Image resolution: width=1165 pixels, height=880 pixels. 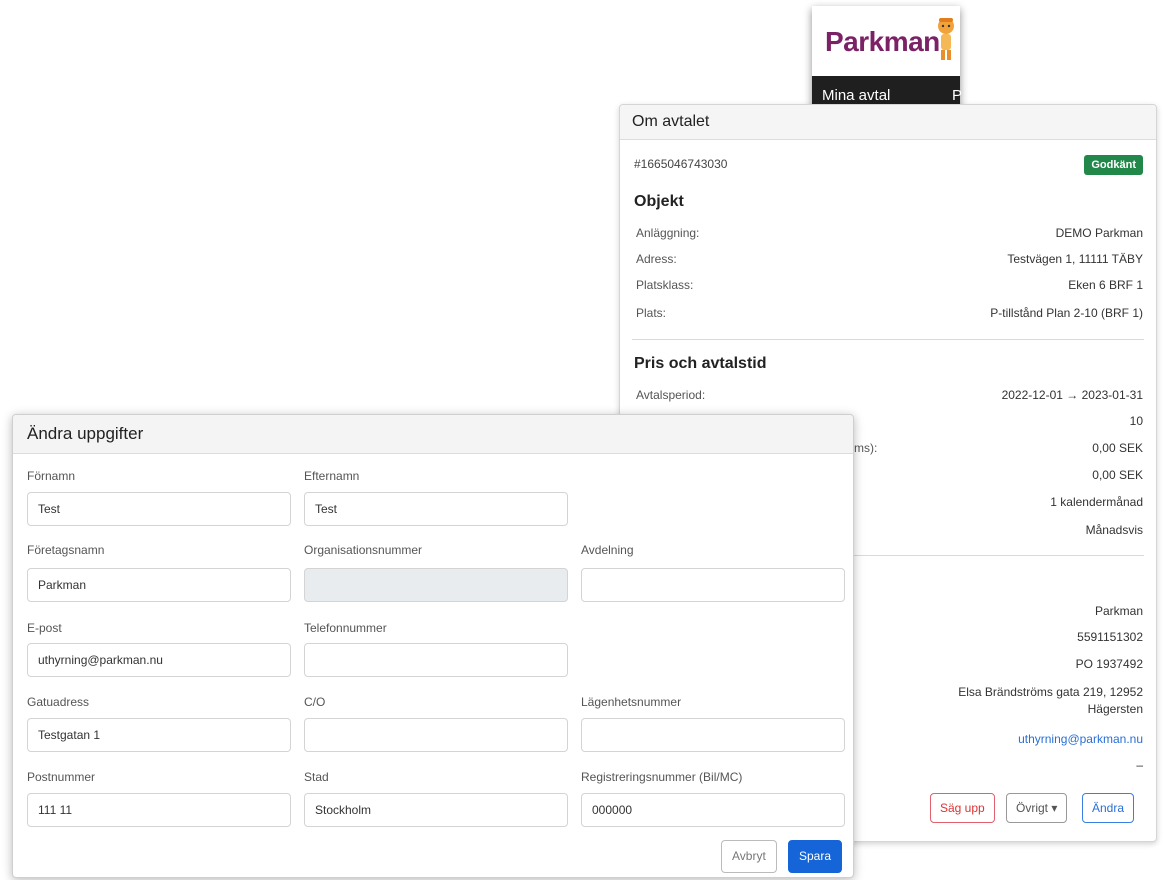 I want to click on row-value-class: Eken 6 BRF 1, so click(x=1105, y=285).